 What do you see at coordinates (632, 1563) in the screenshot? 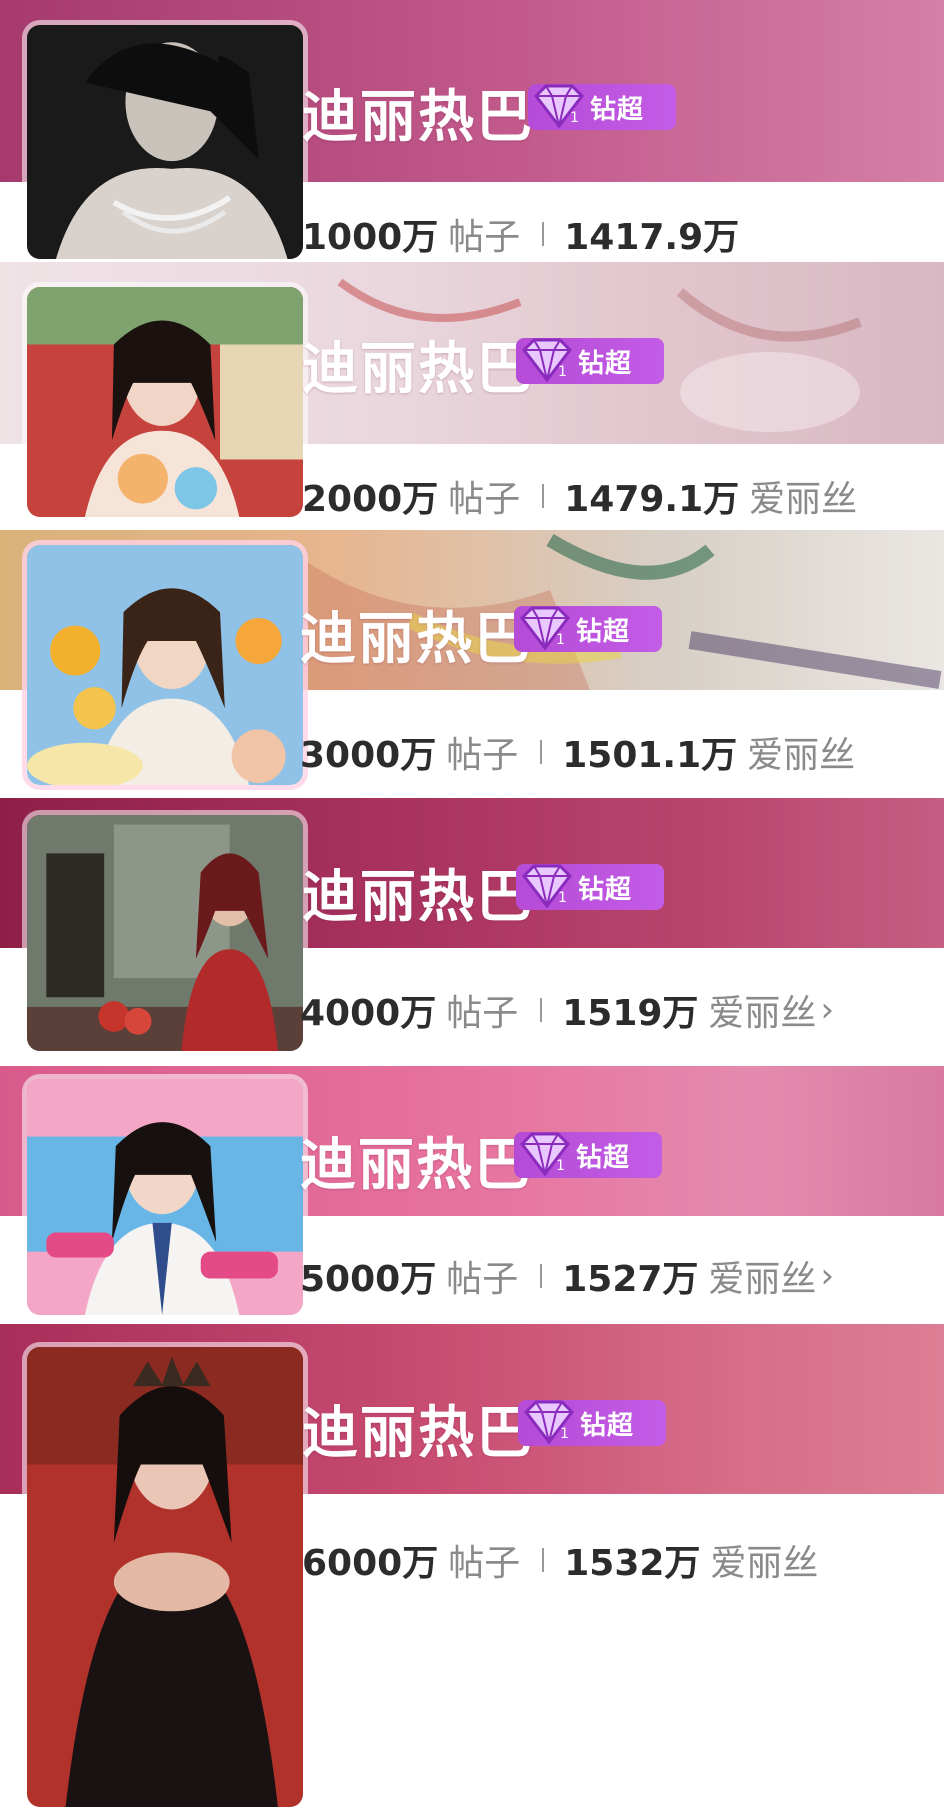
I see `fan-count: 1532万` at bounding box center [632, 1563].